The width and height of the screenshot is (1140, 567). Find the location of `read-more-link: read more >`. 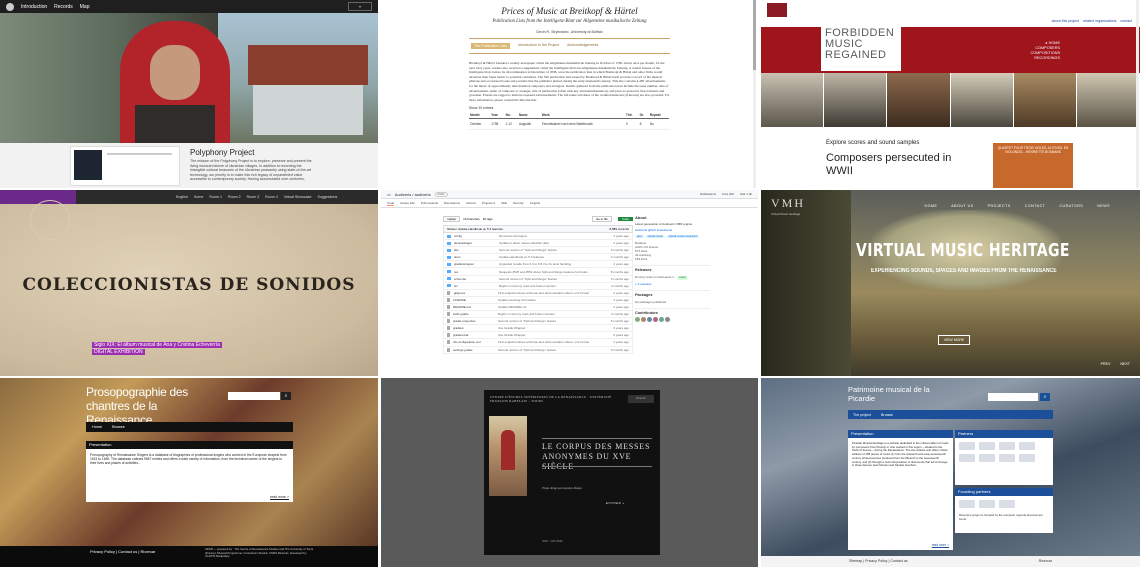

read-more-link: read more > is located at coordinates (279, 497).